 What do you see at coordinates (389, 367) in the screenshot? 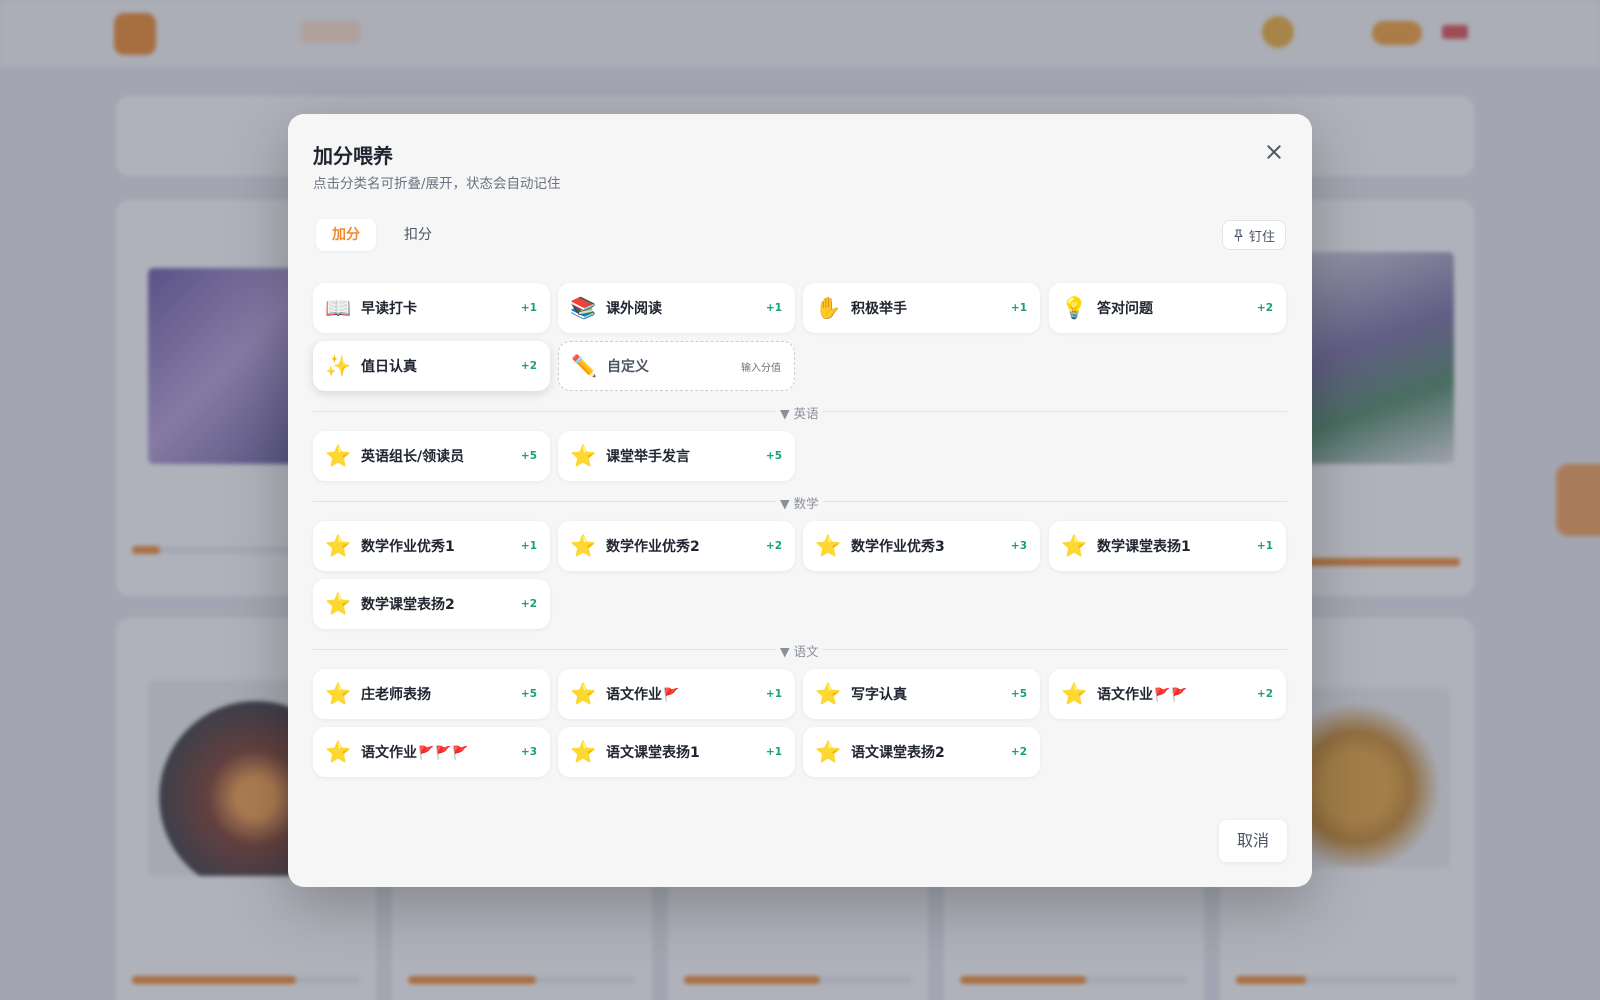
I see `score-item-label: 值日认真` at bounding box center [389, 367].